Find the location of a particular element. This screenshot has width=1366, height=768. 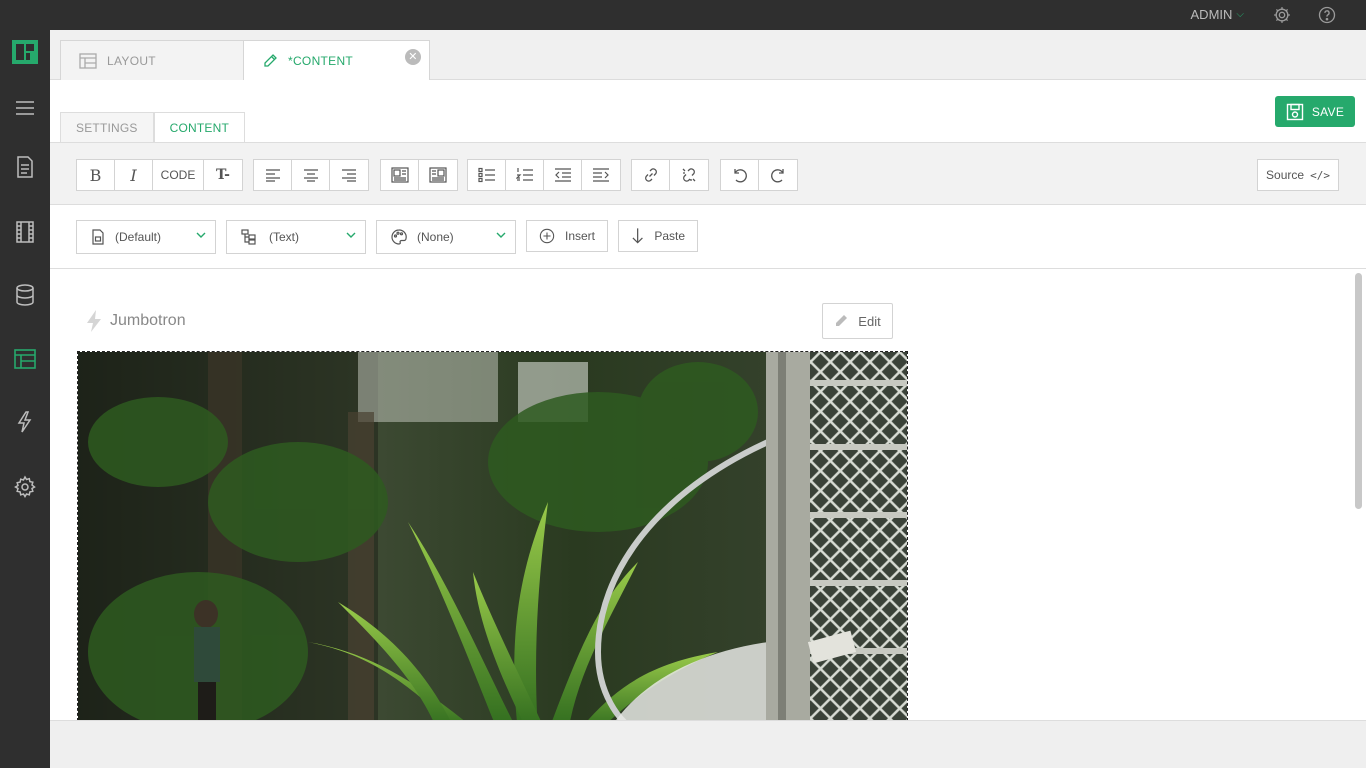

bullet-list-button is located at coordinates (487, 175).